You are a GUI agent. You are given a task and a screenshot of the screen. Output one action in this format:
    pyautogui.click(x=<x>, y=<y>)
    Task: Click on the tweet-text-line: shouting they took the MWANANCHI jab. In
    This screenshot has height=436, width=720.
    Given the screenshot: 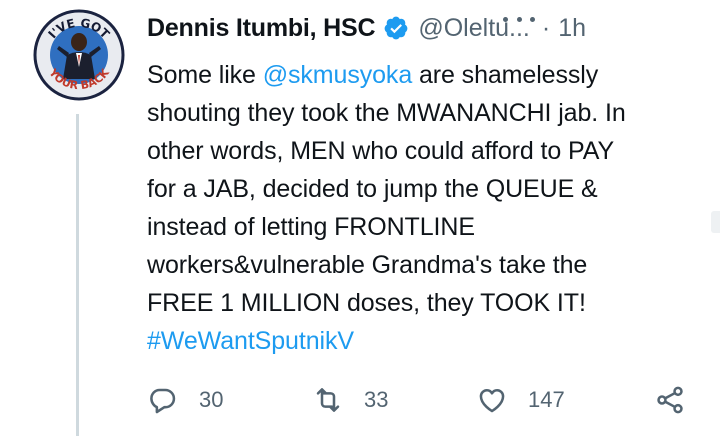 What is the action you would take?
    pyautogui.click(x=427, y=113)
    